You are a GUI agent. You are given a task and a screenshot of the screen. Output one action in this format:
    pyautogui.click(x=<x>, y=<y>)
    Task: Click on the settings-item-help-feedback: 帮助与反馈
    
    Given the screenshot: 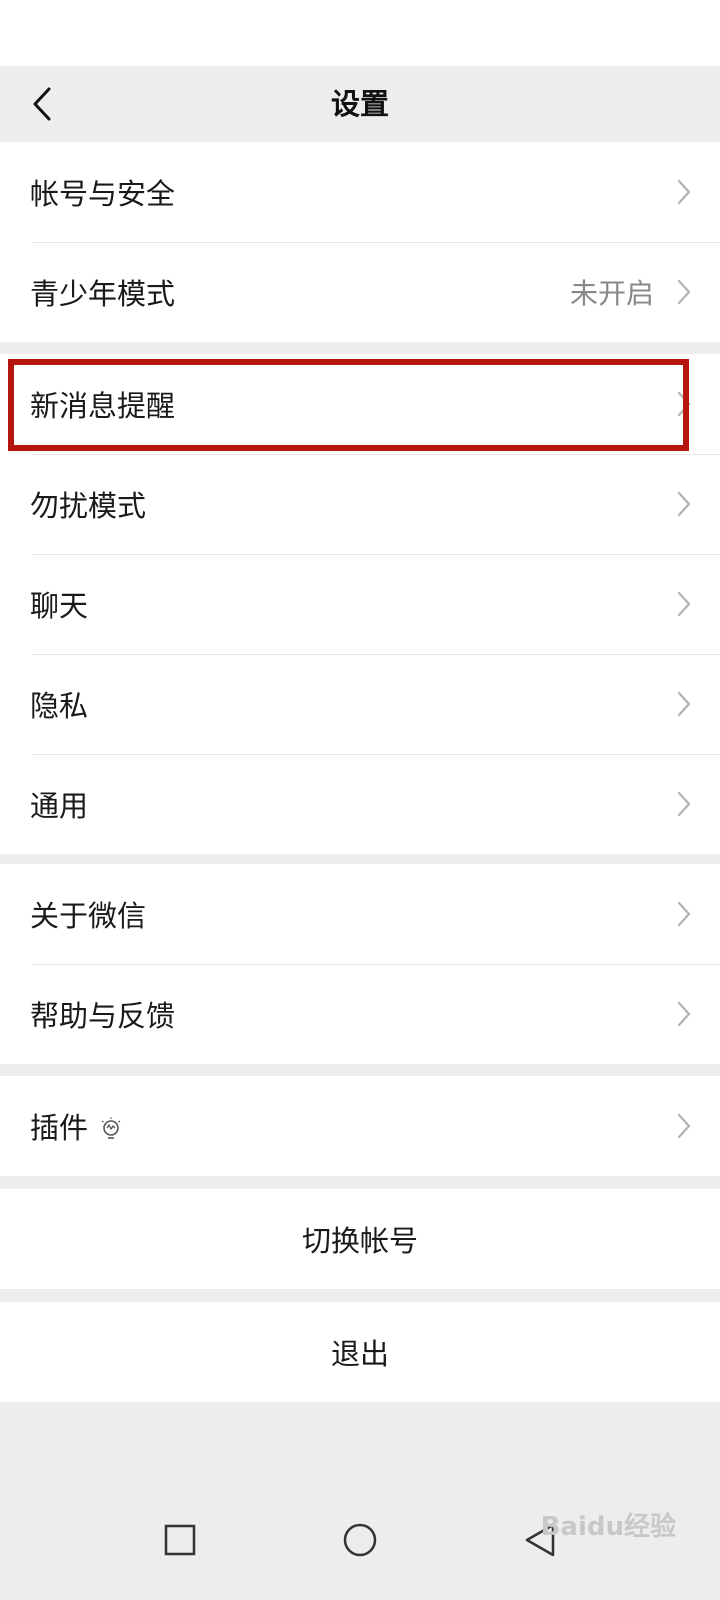 What is the action you would take?
    pyautogui.click(x=360, y=1014)
    